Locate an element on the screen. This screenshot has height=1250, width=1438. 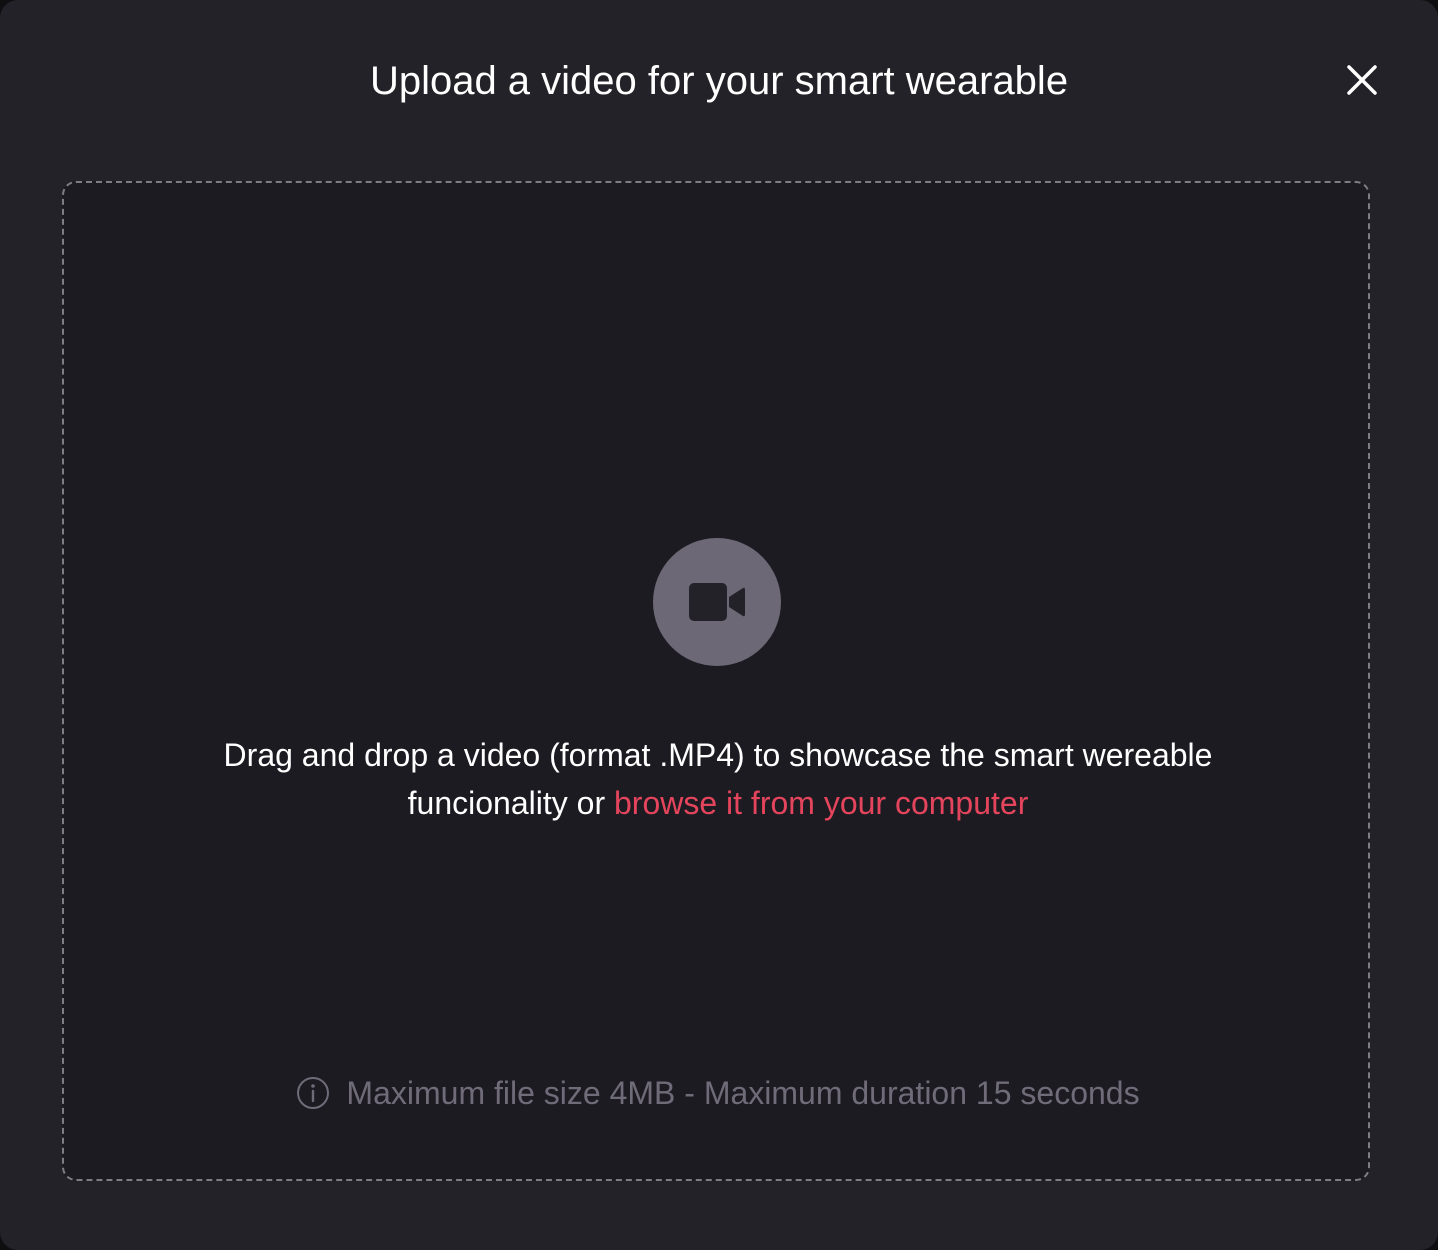
modal-title: Upload a video for your smart wearable is located at coordinates (719, 81).